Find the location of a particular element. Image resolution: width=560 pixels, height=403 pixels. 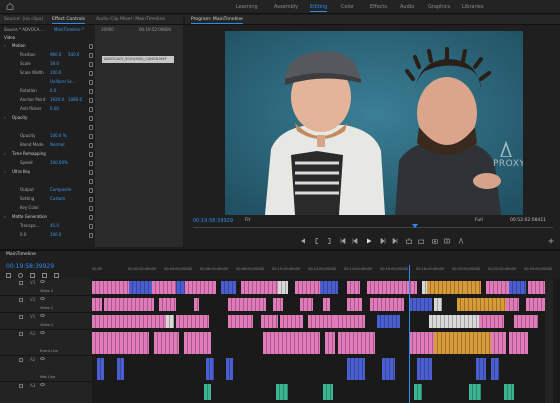

step-back-icon is located at coordinates (355, 241).